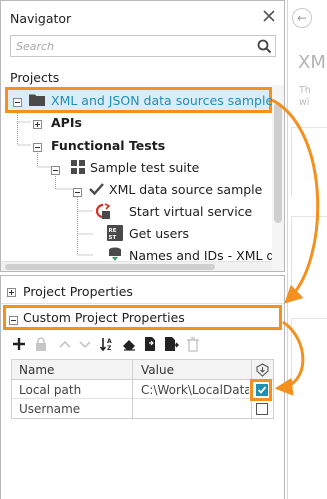 Image resolution: width=327 pixels, height=499 pixels. What do you see at coordinates (109, 348) in the screenshot?
I see `svg-text: Z` at bounding box center [109, 348].